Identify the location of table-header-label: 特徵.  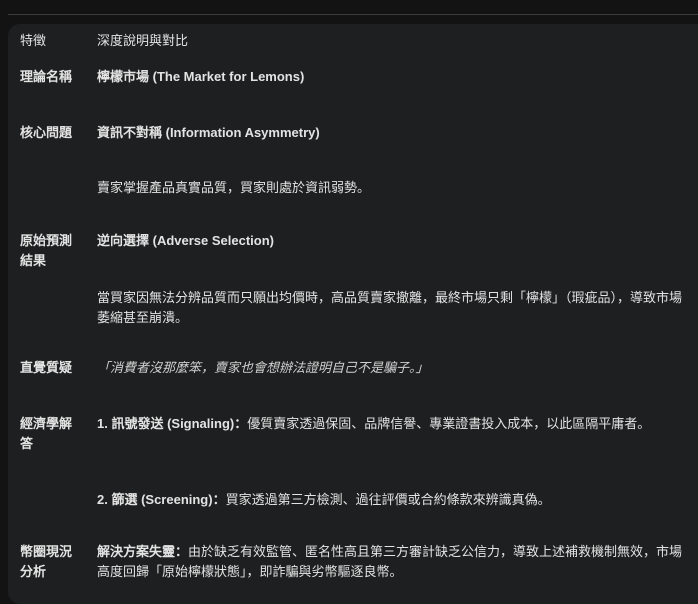
(33, 40).